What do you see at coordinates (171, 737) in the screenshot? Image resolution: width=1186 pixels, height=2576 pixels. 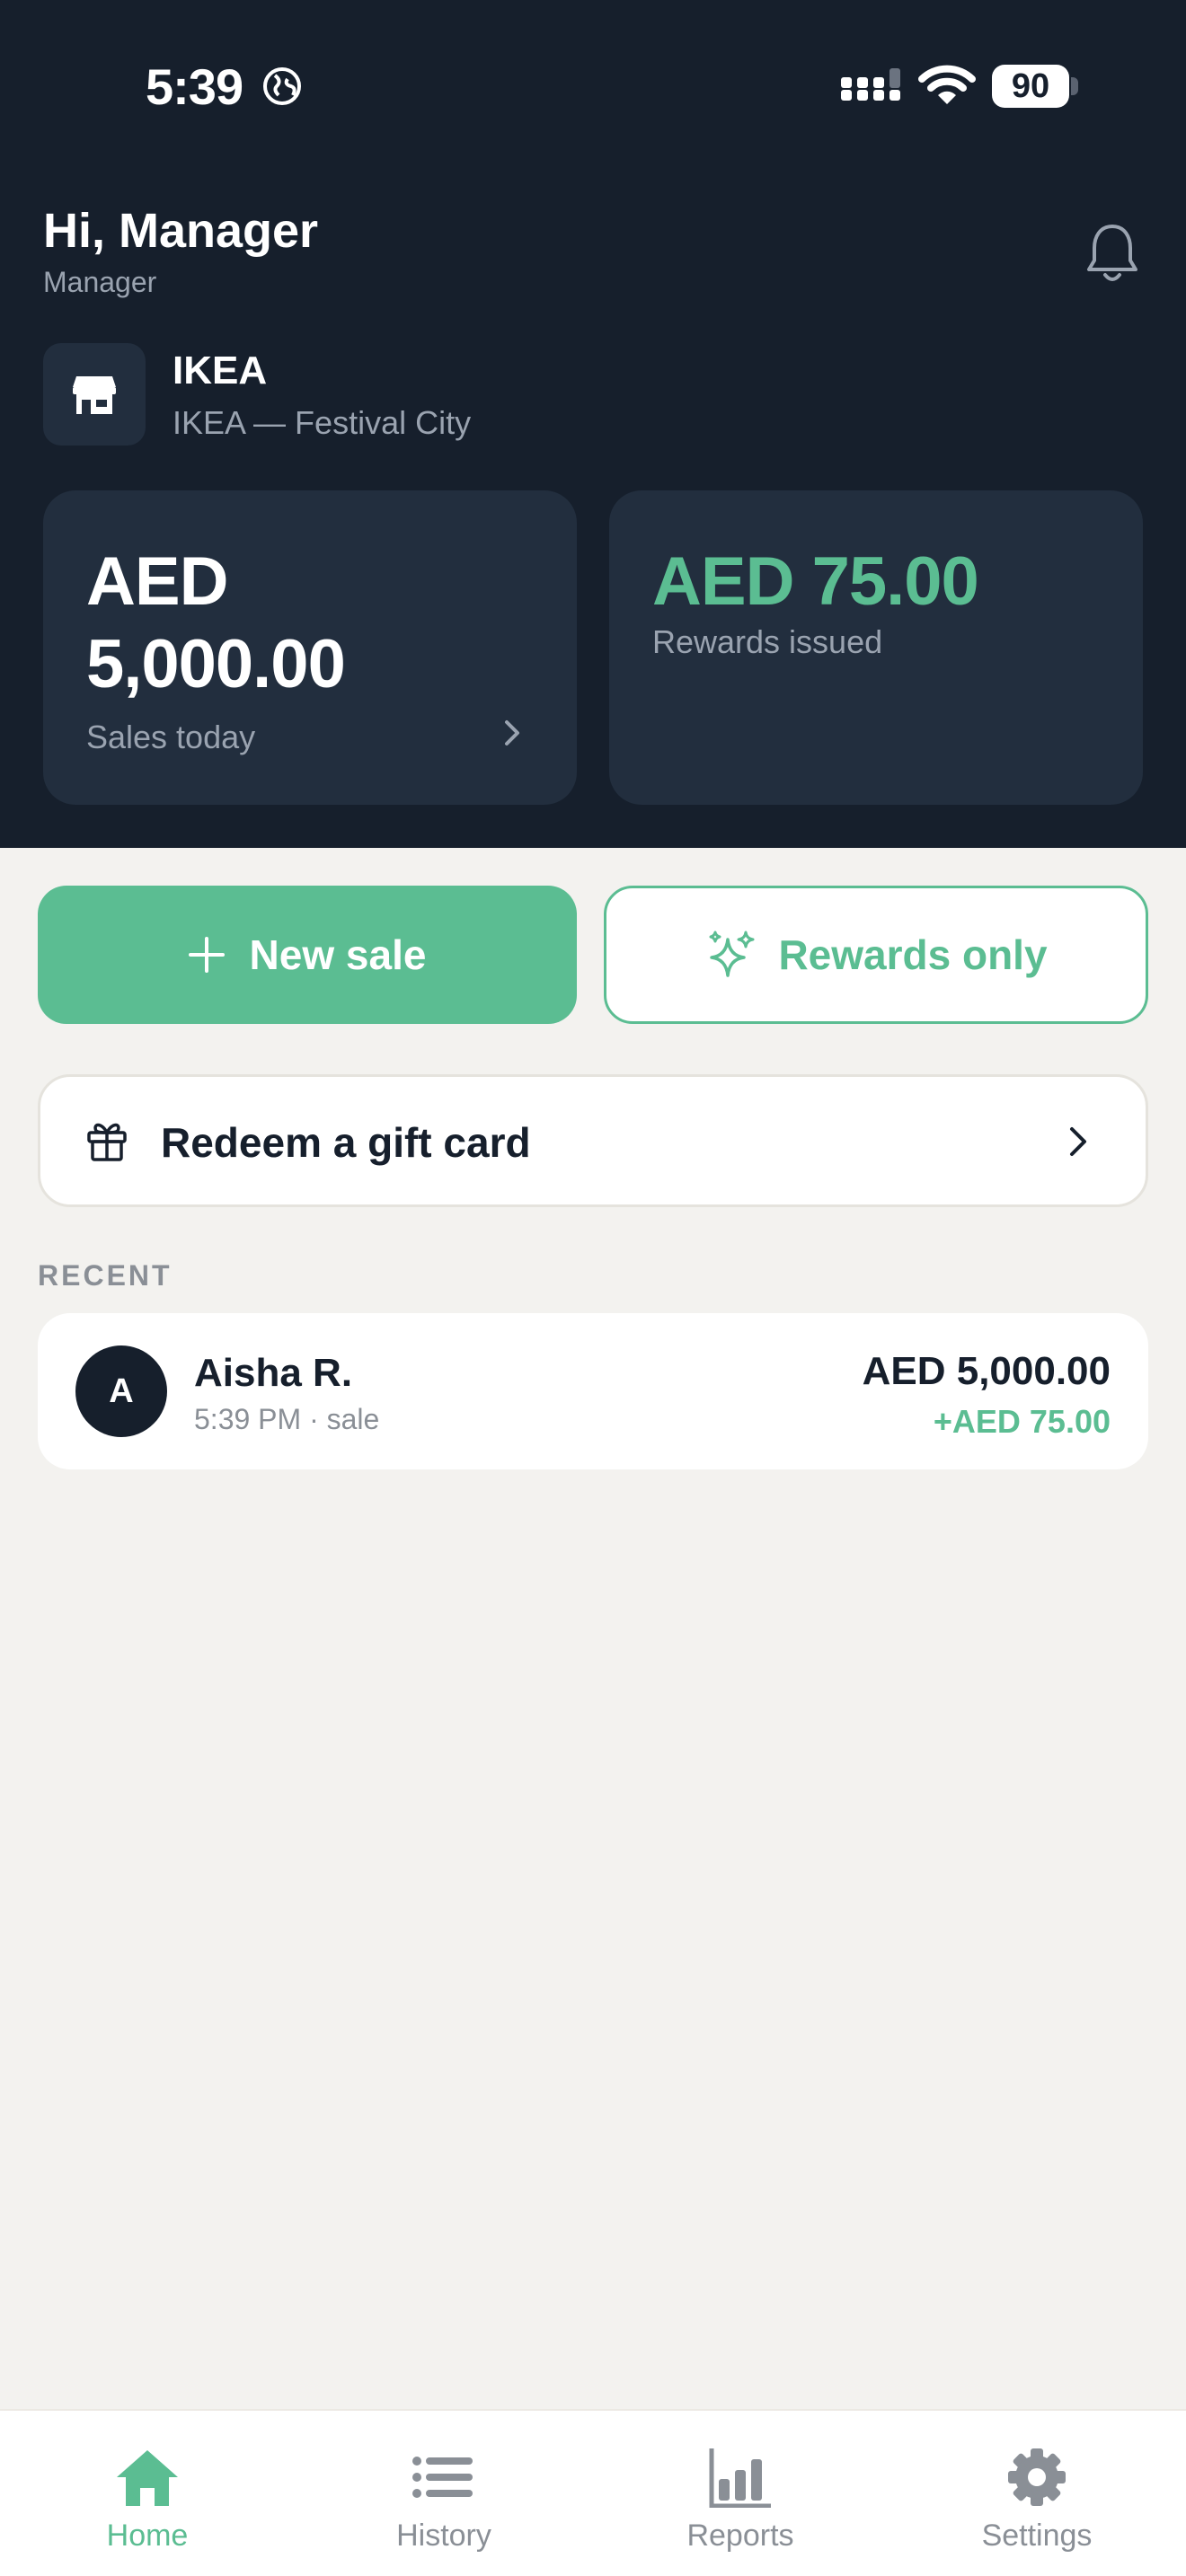 I see `sales-label: Sales today` at bounding box center [171, 737].